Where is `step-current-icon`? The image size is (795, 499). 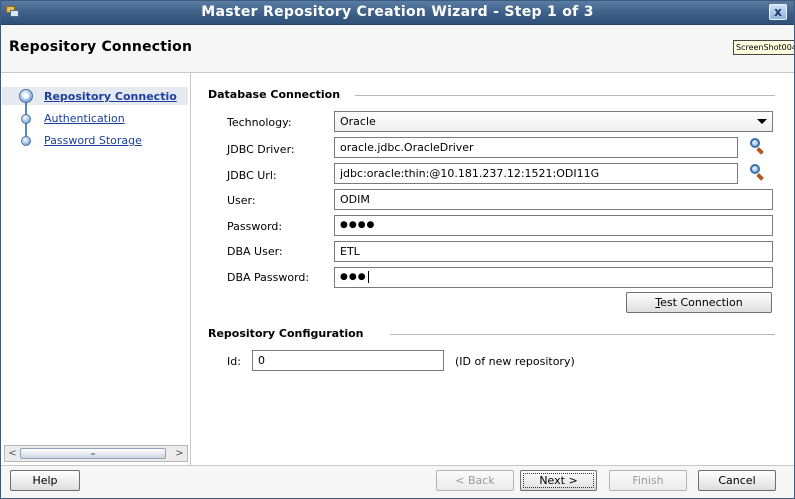
step-current-icon is located at coordinates (26, 96).